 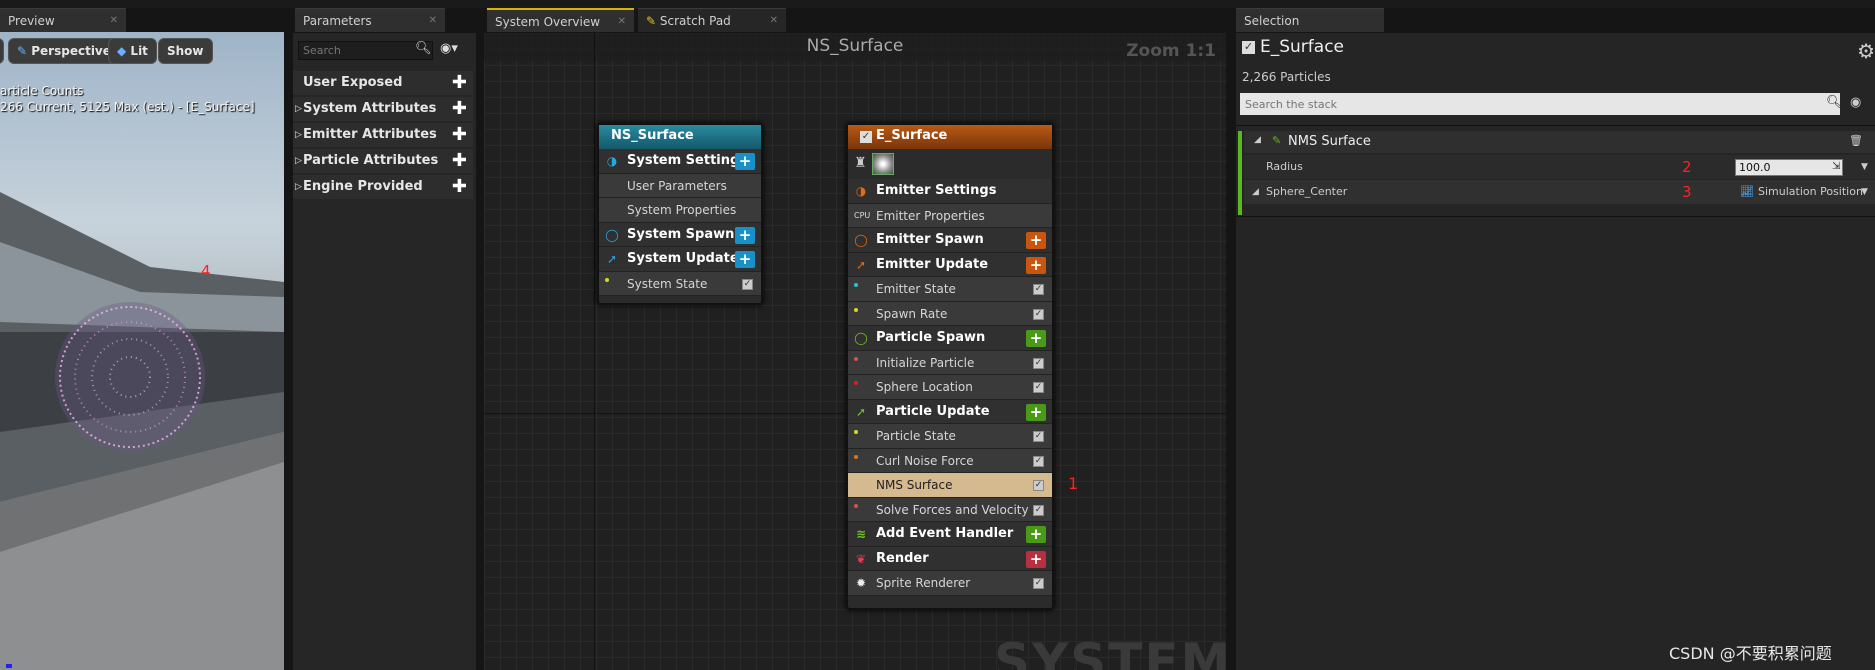 What do you see at coordinates (142, 431) in the screenshot?
I see `preview-scene` at bounding box center [142, 431].